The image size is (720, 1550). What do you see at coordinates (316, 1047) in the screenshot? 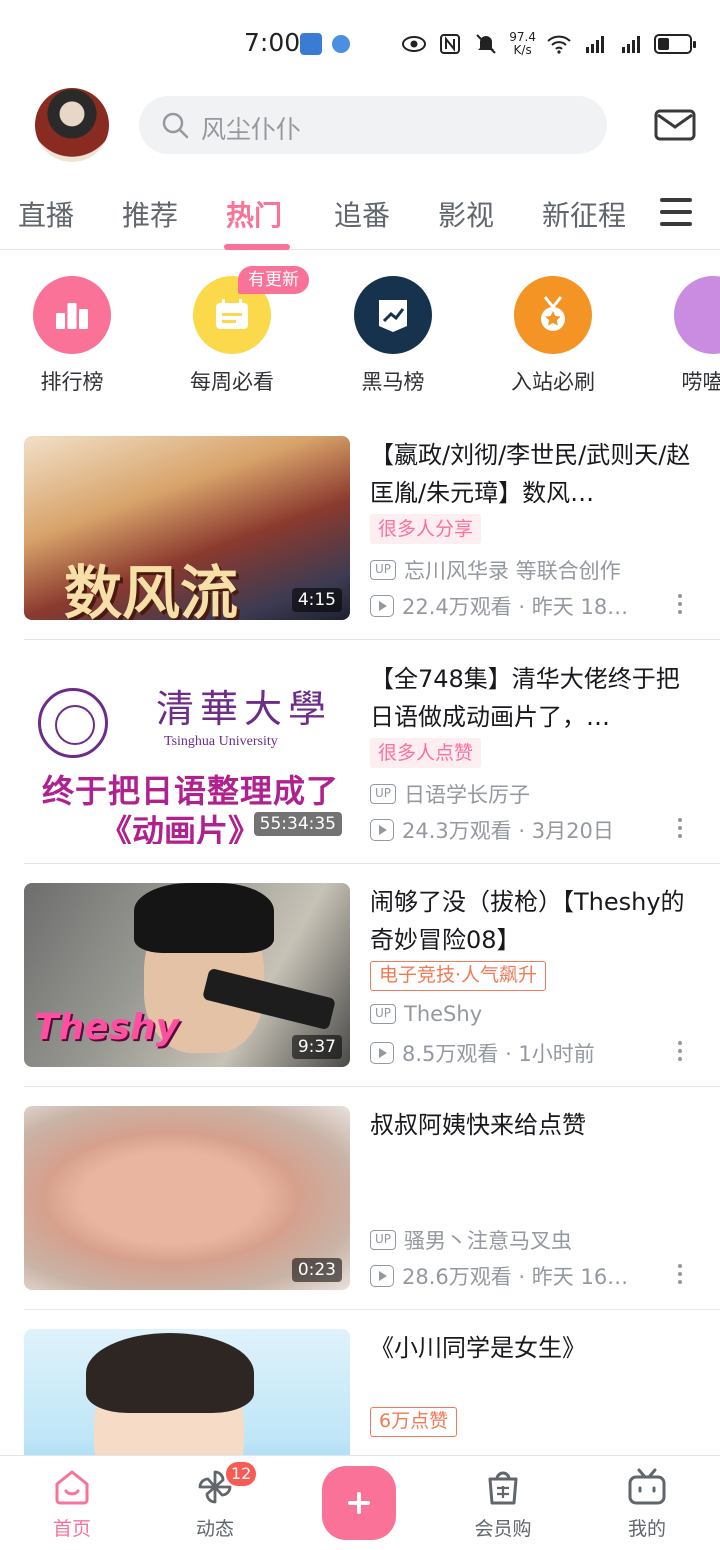
I see `video-duration: 9:37` at bounding box center [316, 1047].